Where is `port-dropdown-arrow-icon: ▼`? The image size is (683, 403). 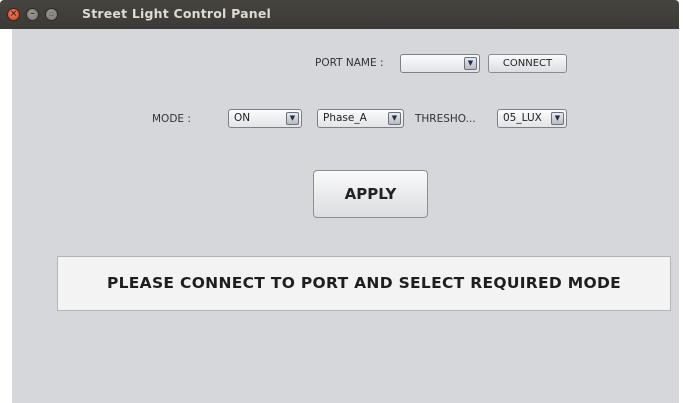
port-dropdown-arrow-icon: ▼ is located at coordinates (470, 63).